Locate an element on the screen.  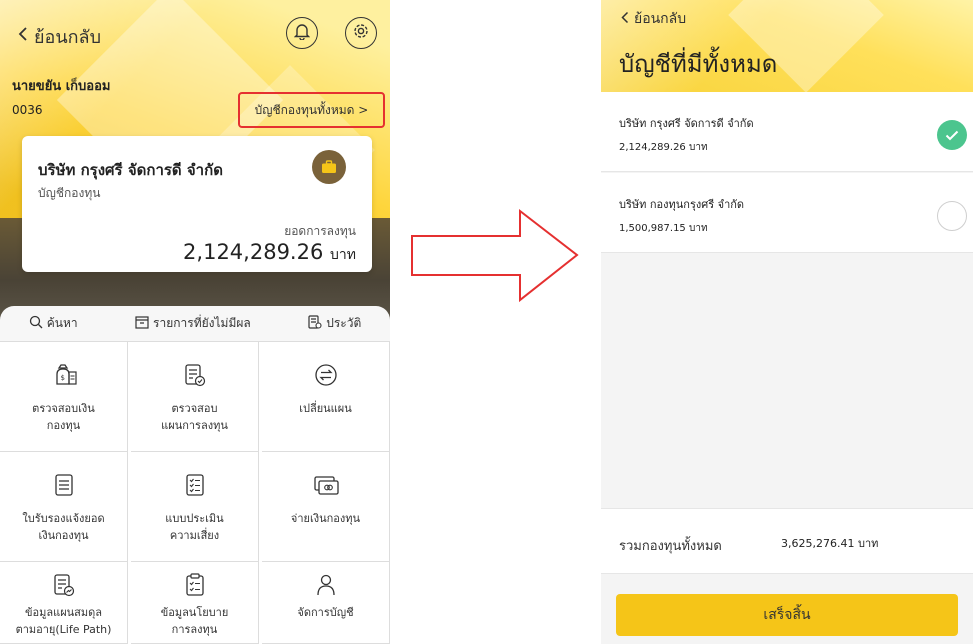
menu-check-investment-plan: ตรวจสอบ แผนการลงทุน is located at coordinates (195, 397).